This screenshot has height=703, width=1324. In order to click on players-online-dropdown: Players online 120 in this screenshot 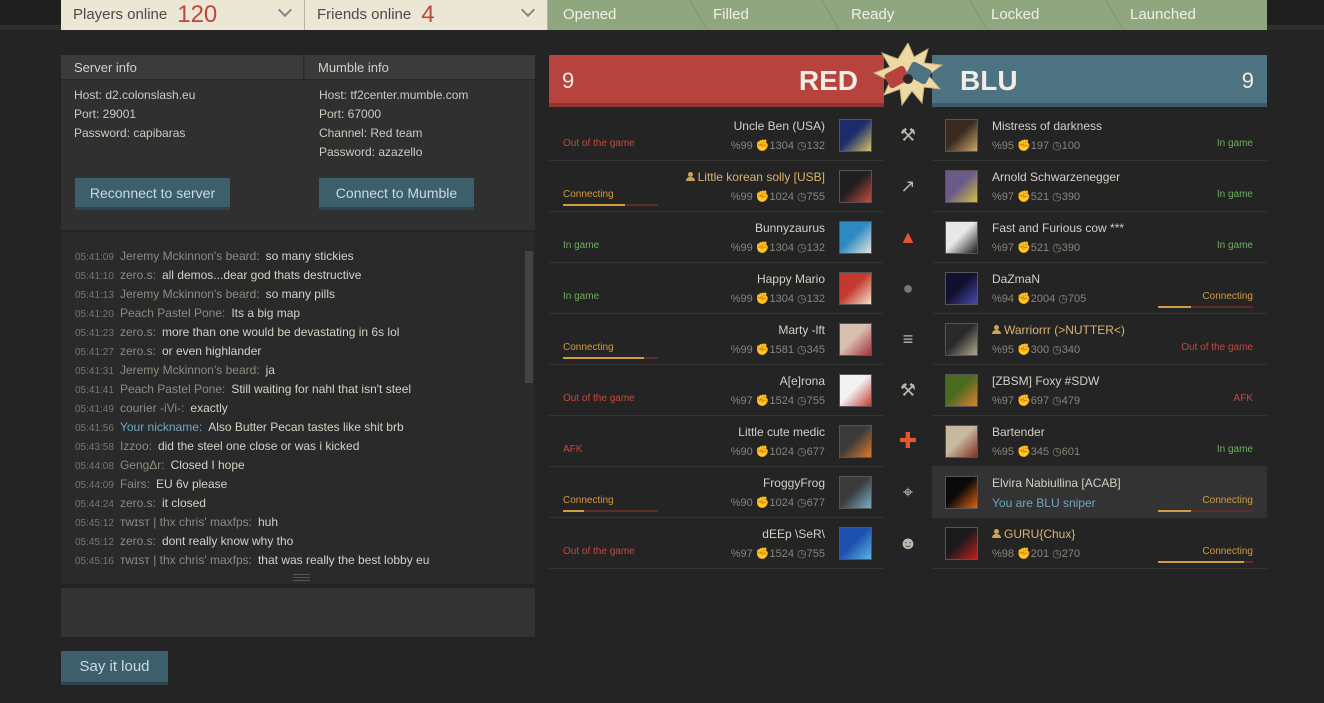, I will do `click(183, 15)`.